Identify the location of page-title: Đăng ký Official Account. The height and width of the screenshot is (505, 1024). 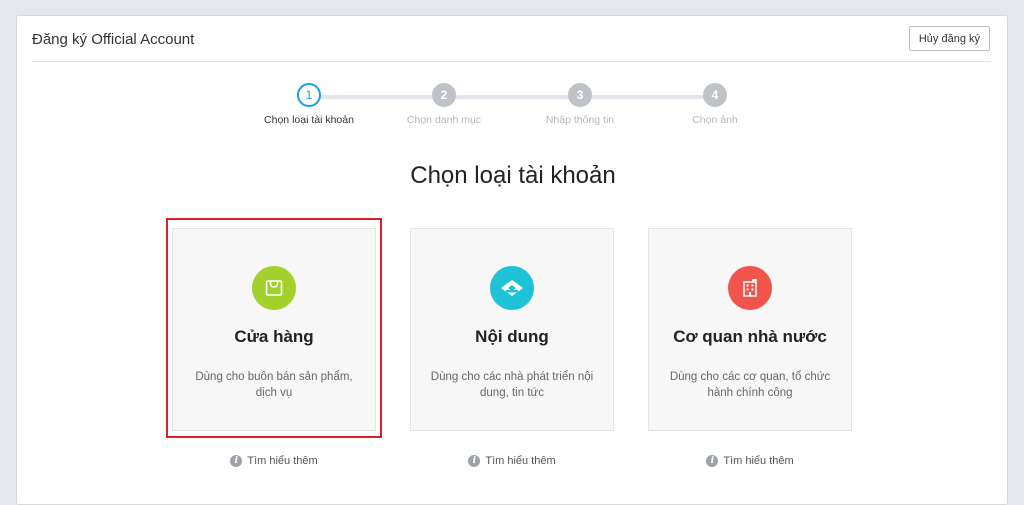
(113, 39).